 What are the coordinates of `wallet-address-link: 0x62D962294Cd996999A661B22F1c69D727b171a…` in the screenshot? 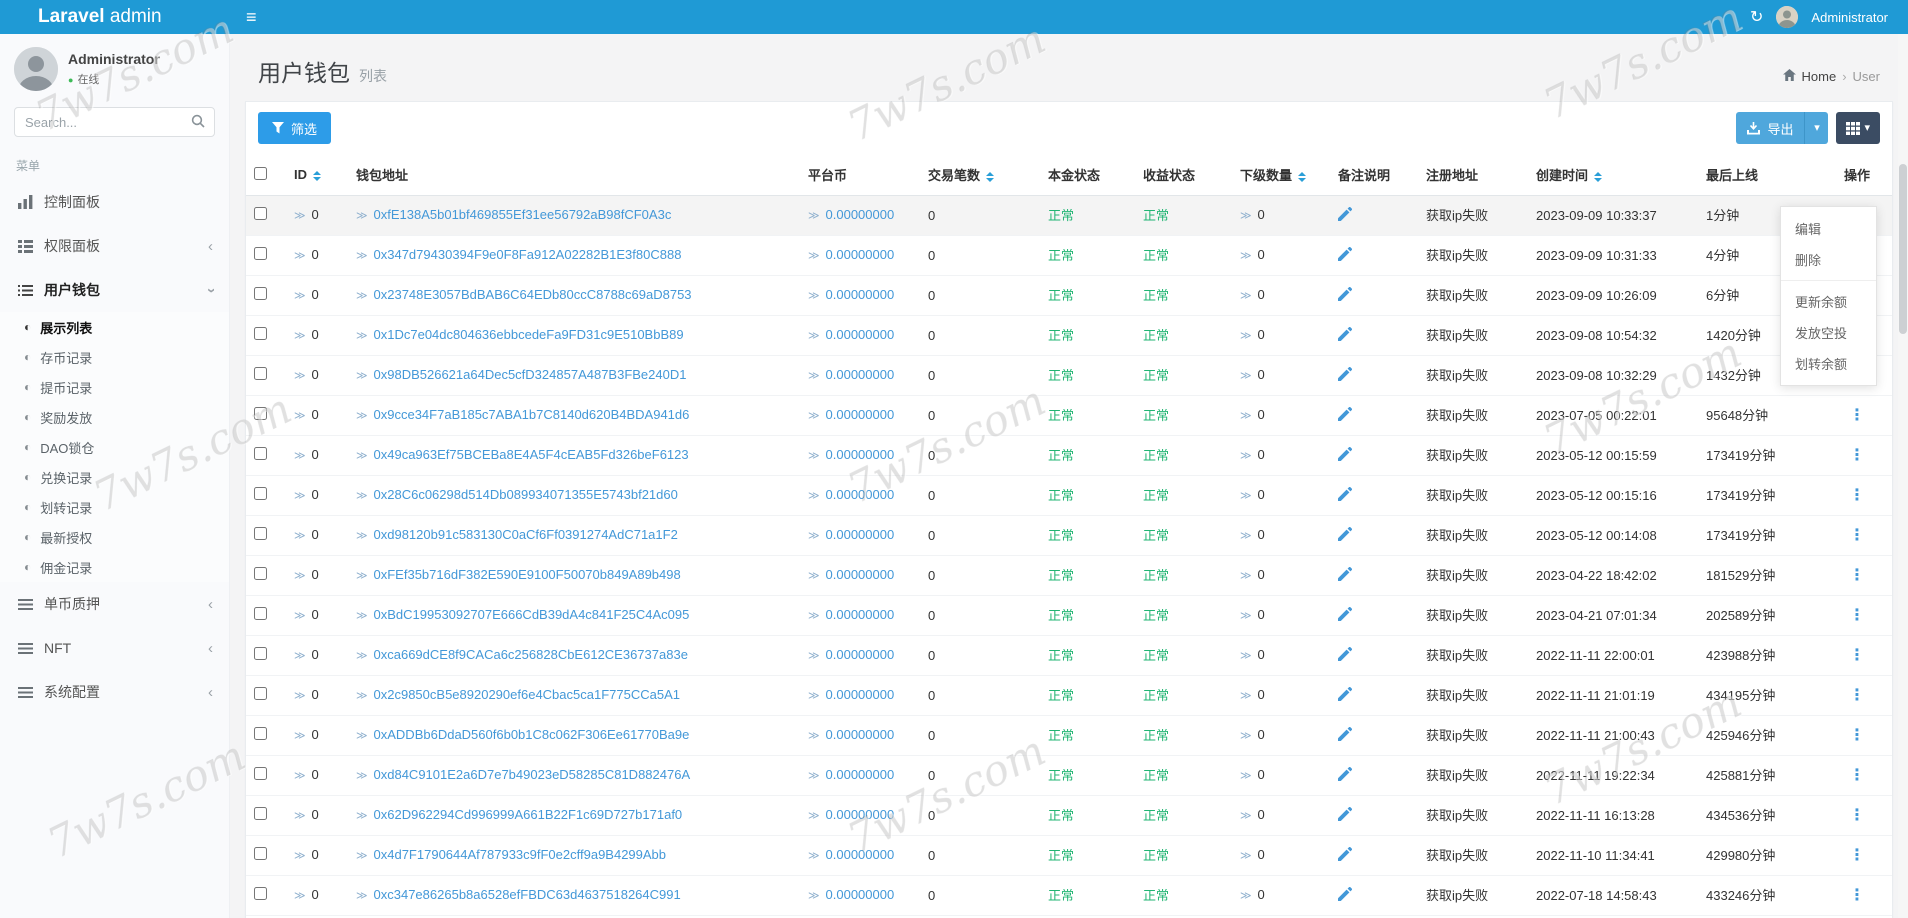 It's located at (528, 814).